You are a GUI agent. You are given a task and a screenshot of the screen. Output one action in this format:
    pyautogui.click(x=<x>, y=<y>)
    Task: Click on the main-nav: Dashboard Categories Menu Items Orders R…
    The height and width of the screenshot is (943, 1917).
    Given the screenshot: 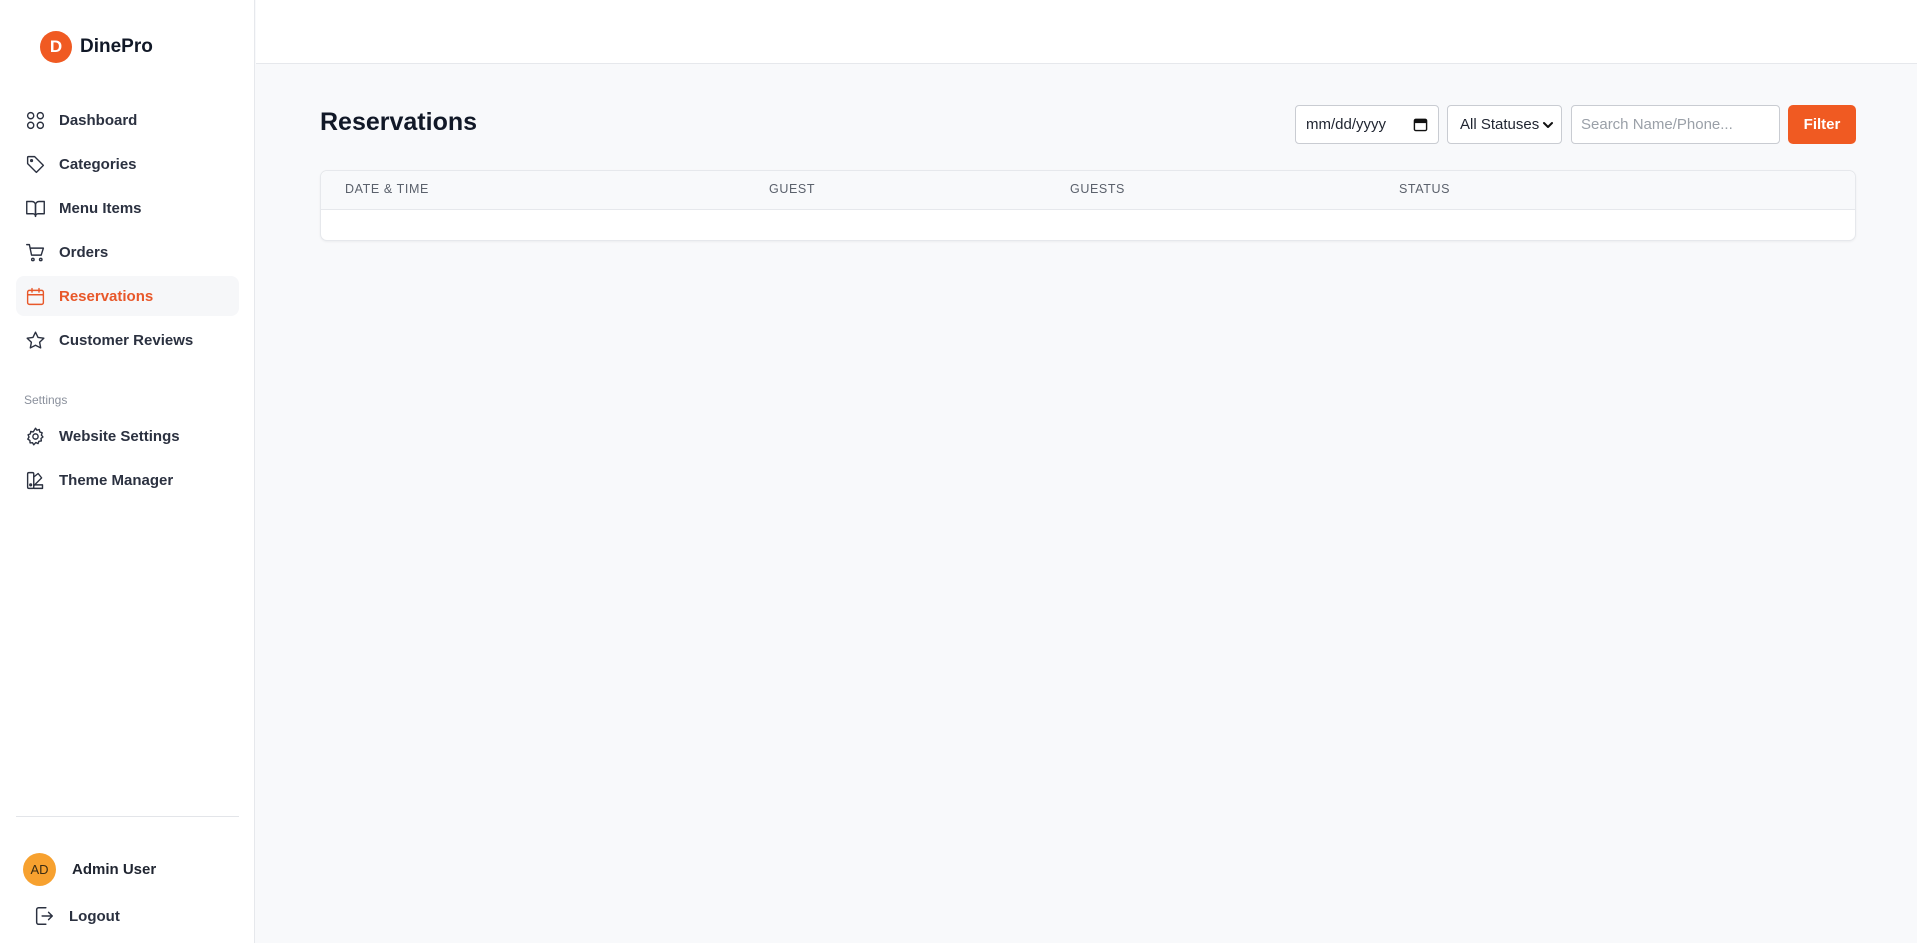 What is the action you would take?
    pyautogui.click(x=127, y=232)
    